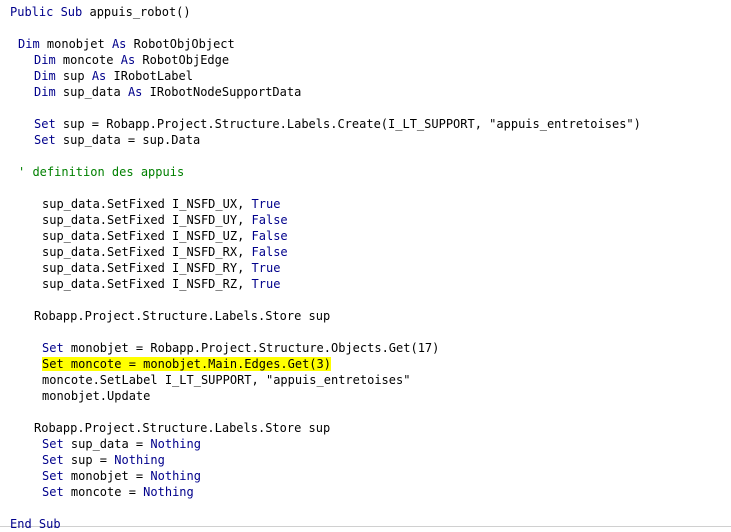 This screenshot has height=532, width=731. Describe the element at coordinates (128, 140) in the screenshot. I see `code-token: sup_data = sup.Data` at that location.